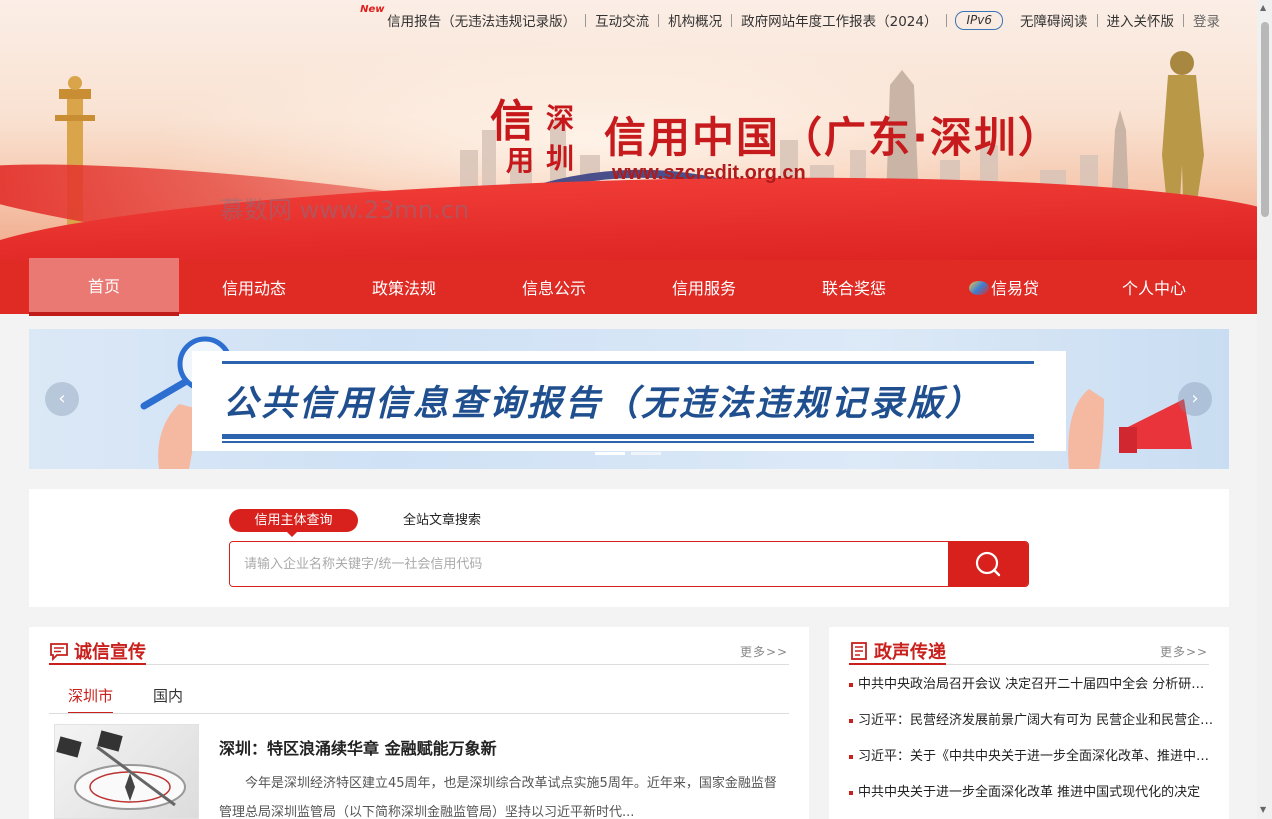 Image resolution: width=1272 pixels, height=819 pixels. What do you see at coordinates (1263, 809) in the screenshot?
I see `scroll-down-arrow-icon: ▼` at bounding box center [1263, 809].